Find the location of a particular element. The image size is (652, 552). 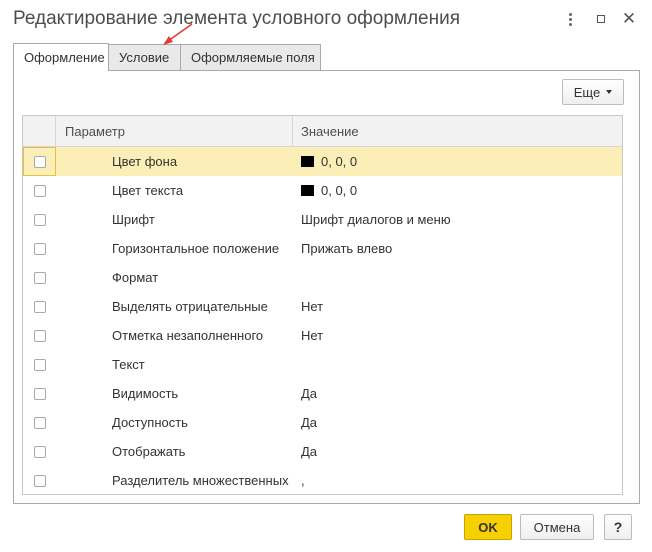

table-row: Выделять отрицательные Нет is located at coordinates (322, 306).